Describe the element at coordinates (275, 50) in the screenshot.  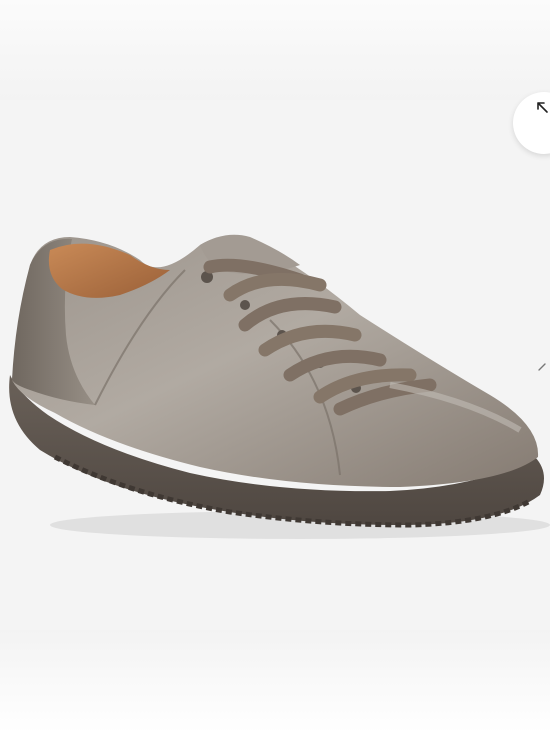
I see `top-background` at that location.